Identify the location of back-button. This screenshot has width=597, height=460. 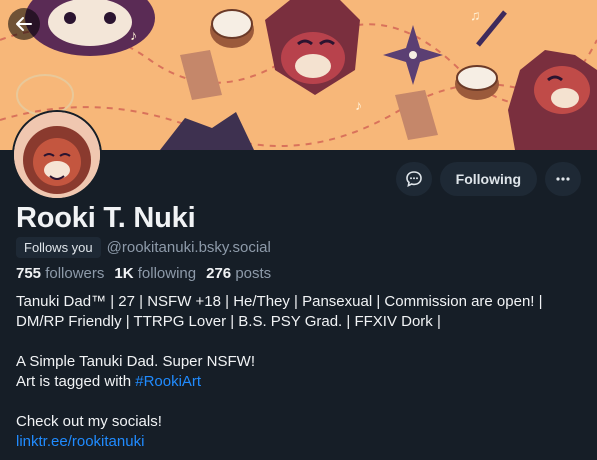
(24, 24).